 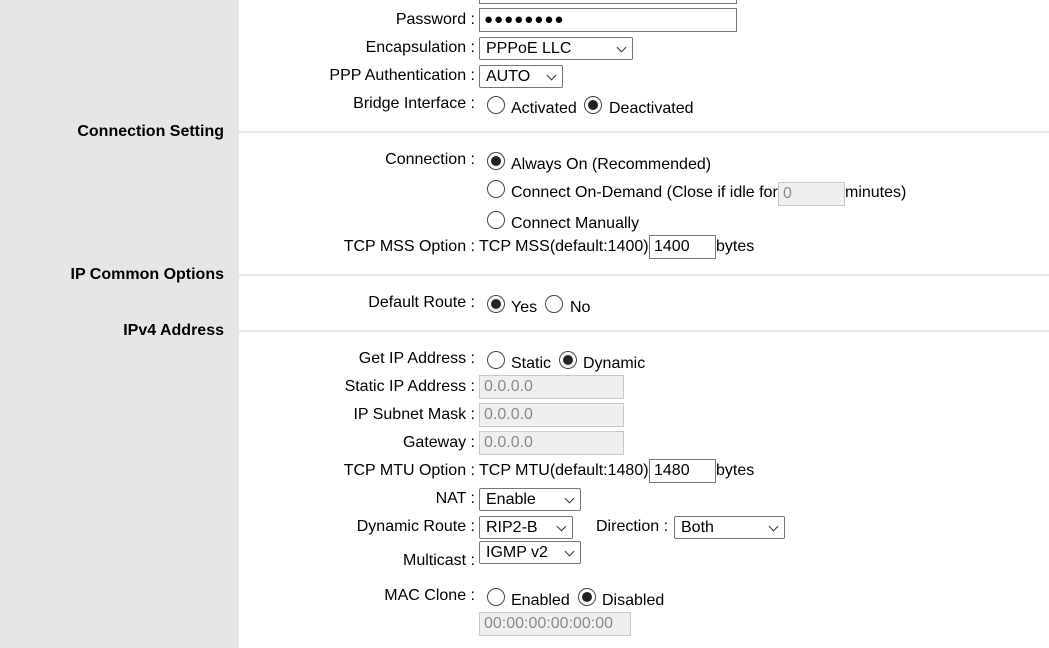 I want to click on always-on-radio, so click(x=496, y=161).